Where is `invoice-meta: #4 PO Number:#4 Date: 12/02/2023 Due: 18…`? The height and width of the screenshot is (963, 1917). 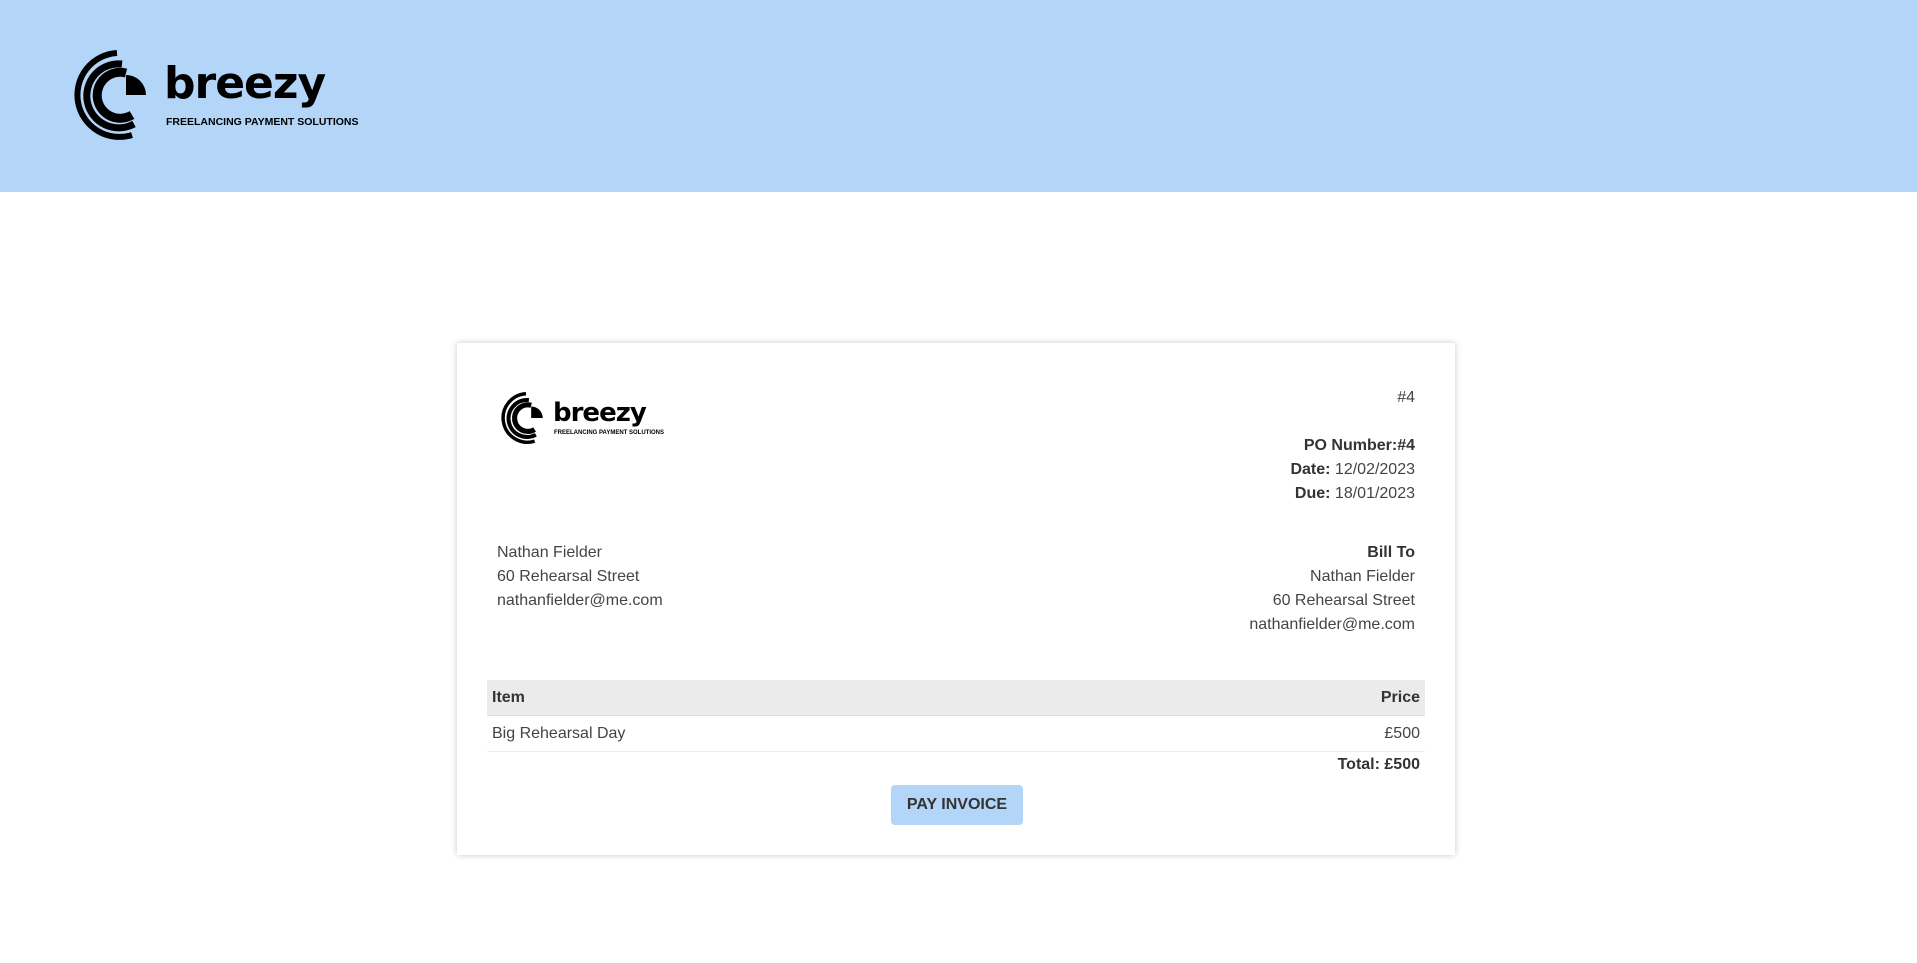 invoice-meta: #4 PO Number:#4 Date: 12/02/2023 Due: 18… is located at coordinates (1352, 446).